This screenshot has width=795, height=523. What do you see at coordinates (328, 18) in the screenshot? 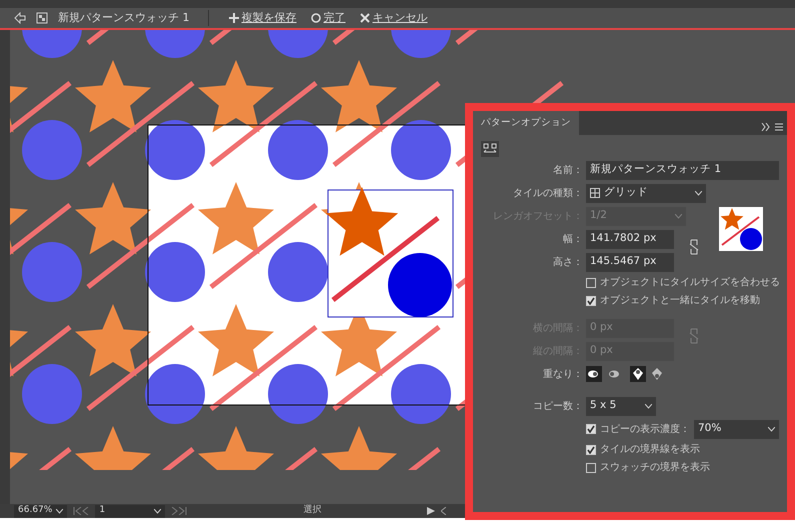
I see `done-button: 完了` at bounding box center [328, 18].